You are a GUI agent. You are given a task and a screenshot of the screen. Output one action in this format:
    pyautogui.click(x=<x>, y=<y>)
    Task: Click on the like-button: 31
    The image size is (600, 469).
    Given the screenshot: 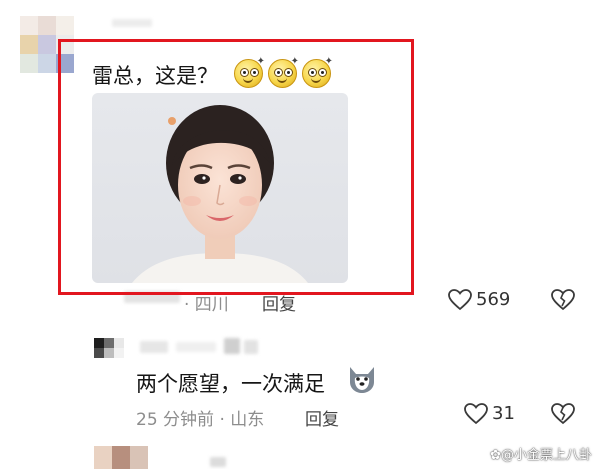 What is the action you would take?
    pyautogui.click(x=496, y=416)
    